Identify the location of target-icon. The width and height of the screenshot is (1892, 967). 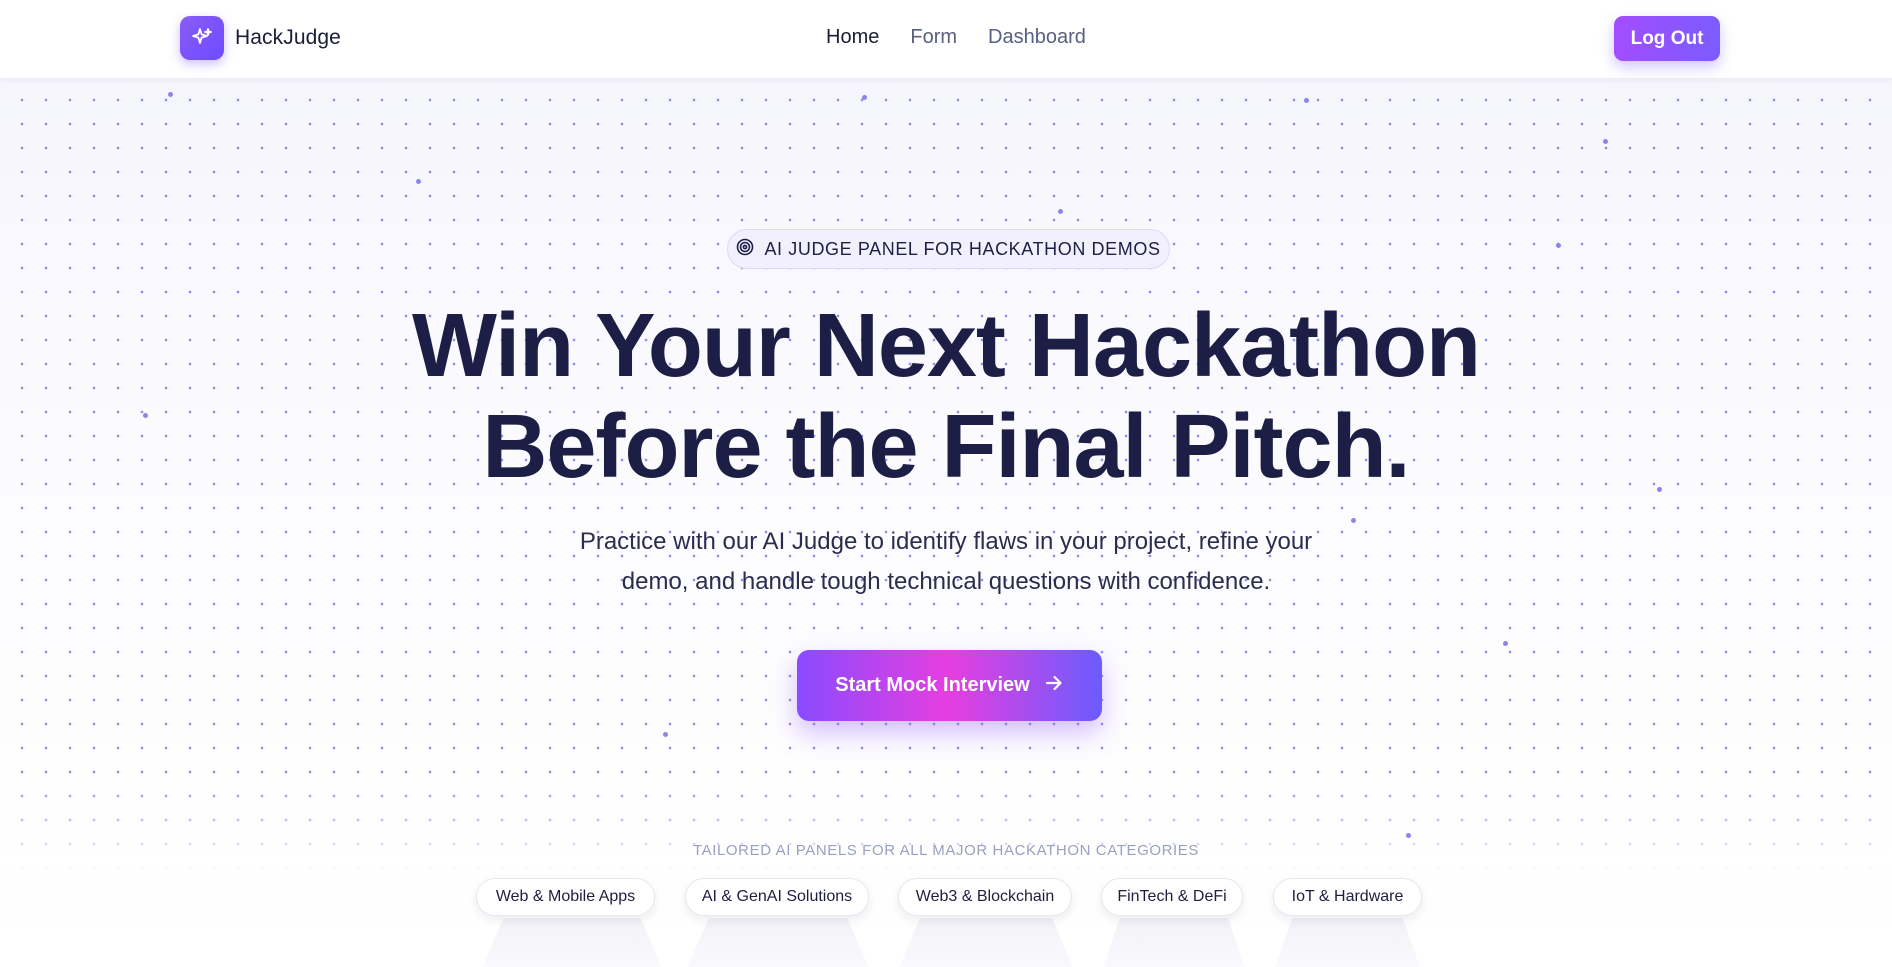
(745, 249).